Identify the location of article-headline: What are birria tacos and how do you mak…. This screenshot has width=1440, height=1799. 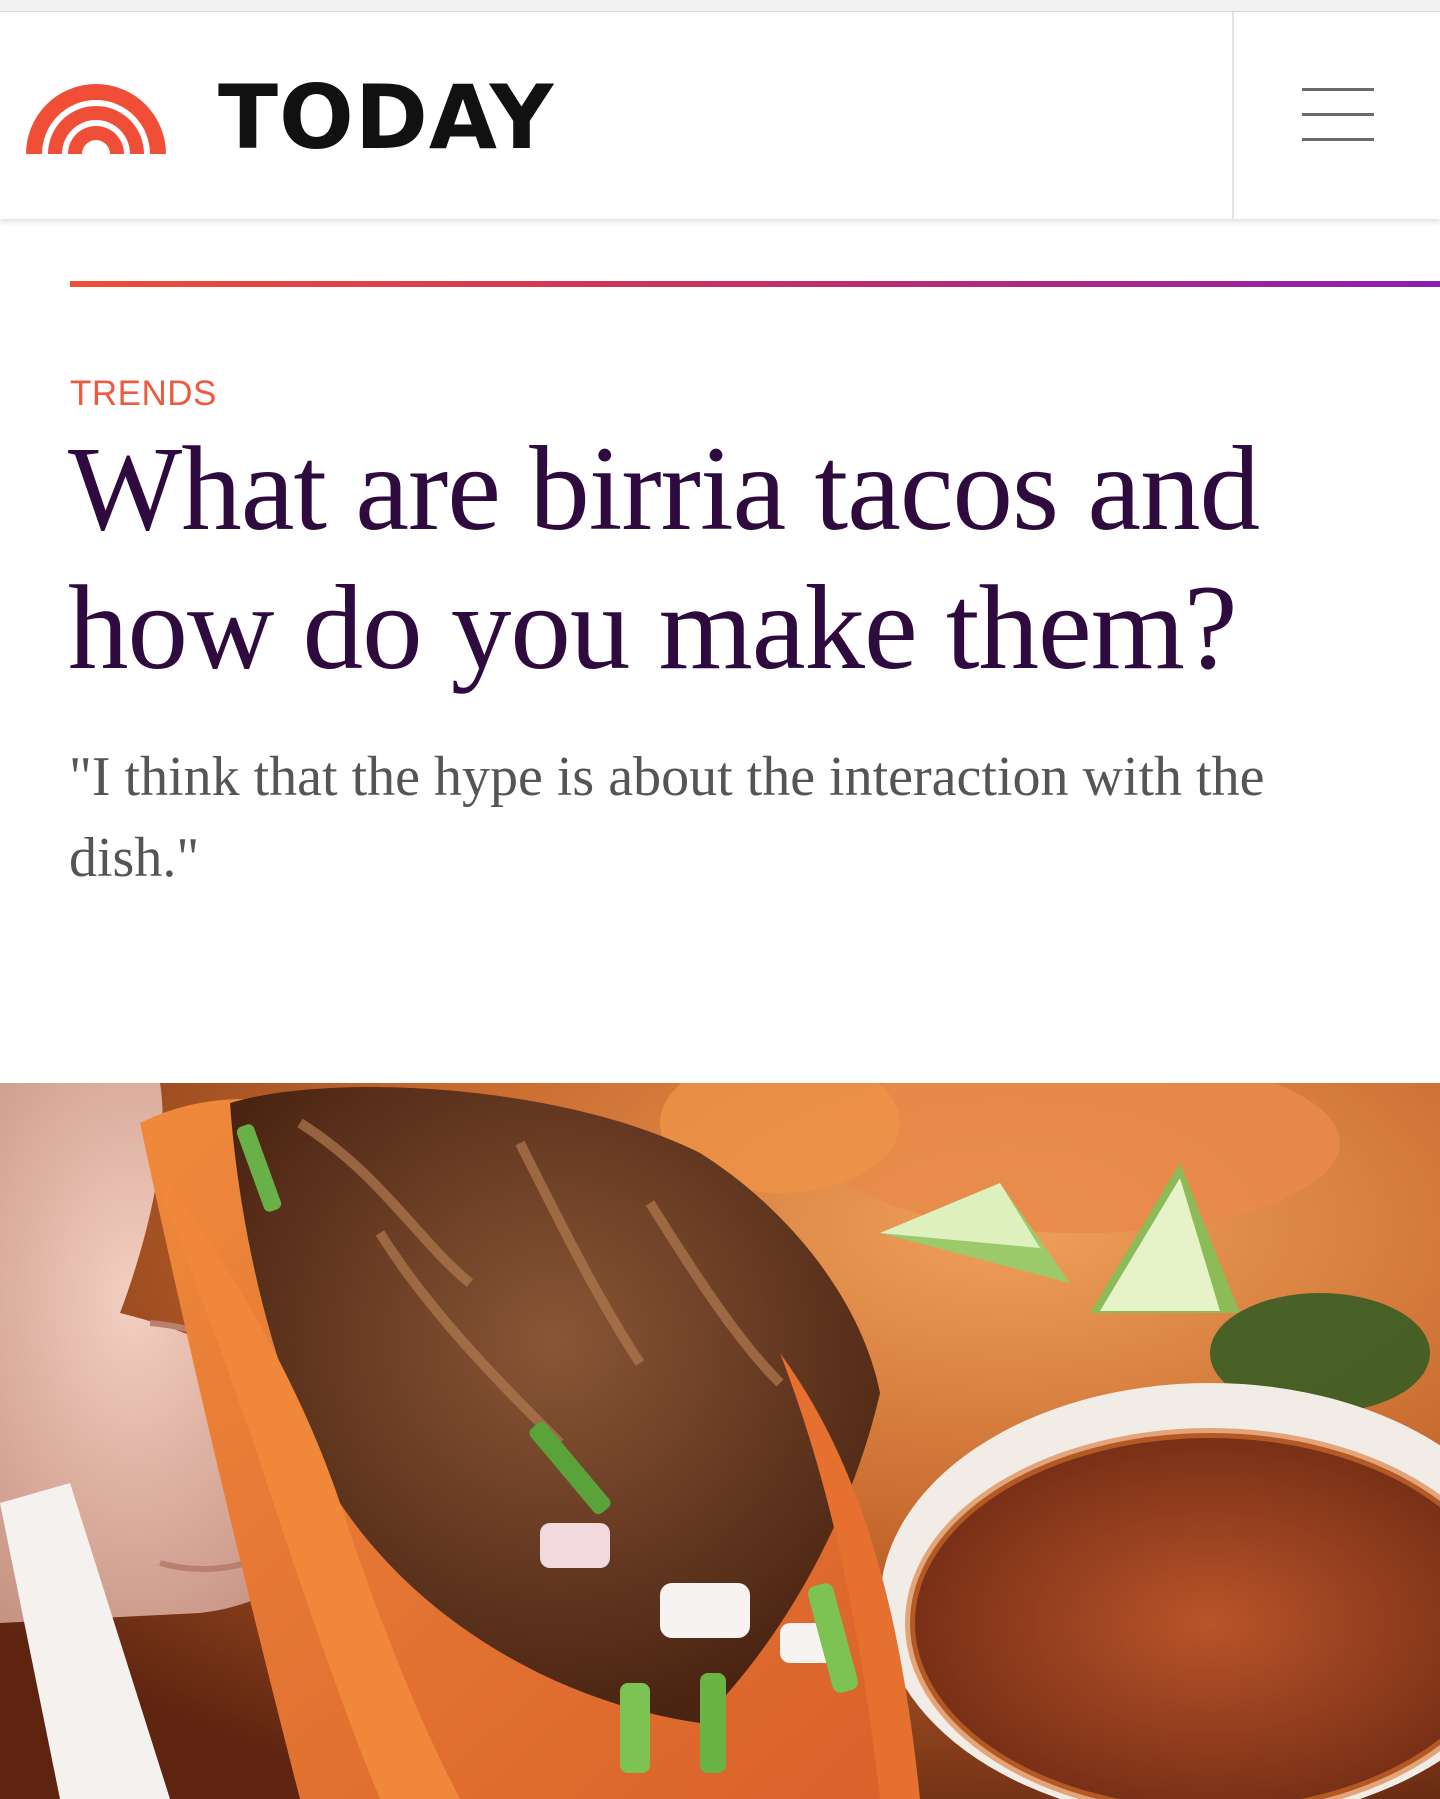
(664, 558).